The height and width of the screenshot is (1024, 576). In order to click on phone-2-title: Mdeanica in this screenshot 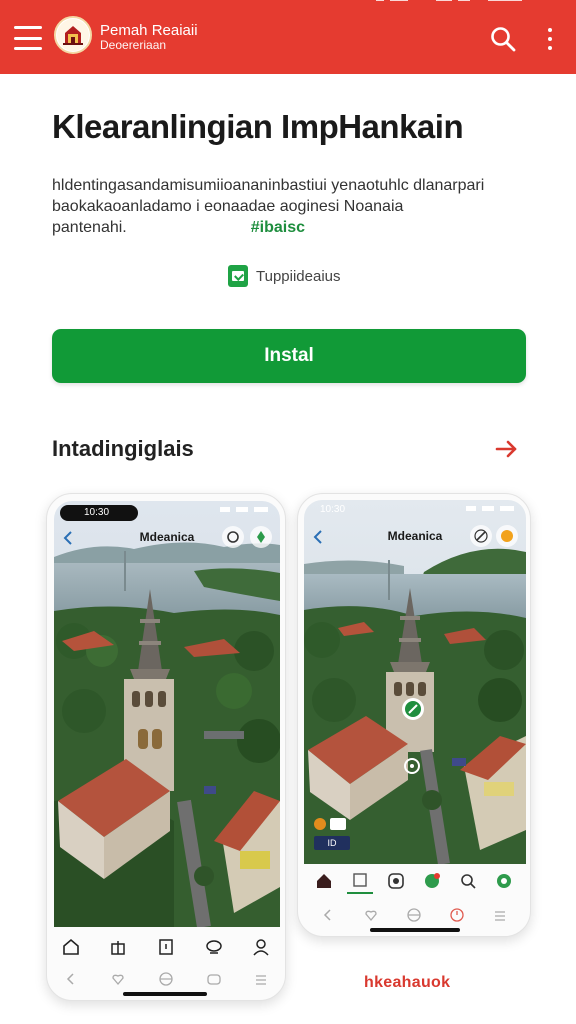, I will do `click(415, 536)`.